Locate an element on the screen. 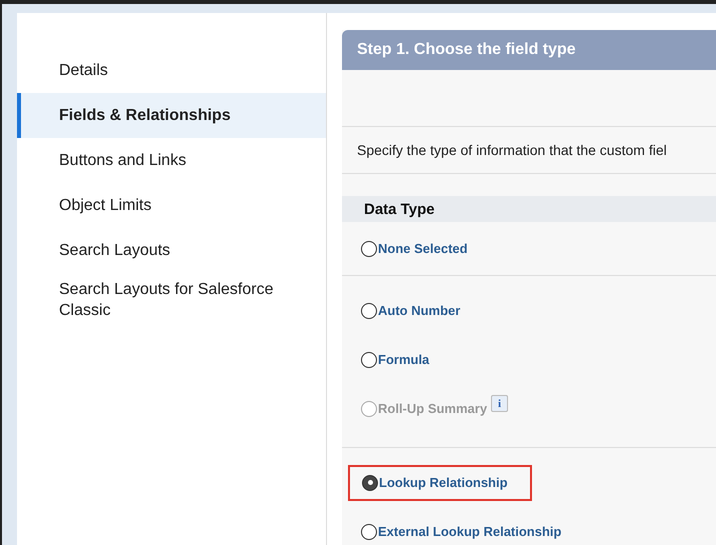  option-label: None Selected is located at coordinates (423, 248).